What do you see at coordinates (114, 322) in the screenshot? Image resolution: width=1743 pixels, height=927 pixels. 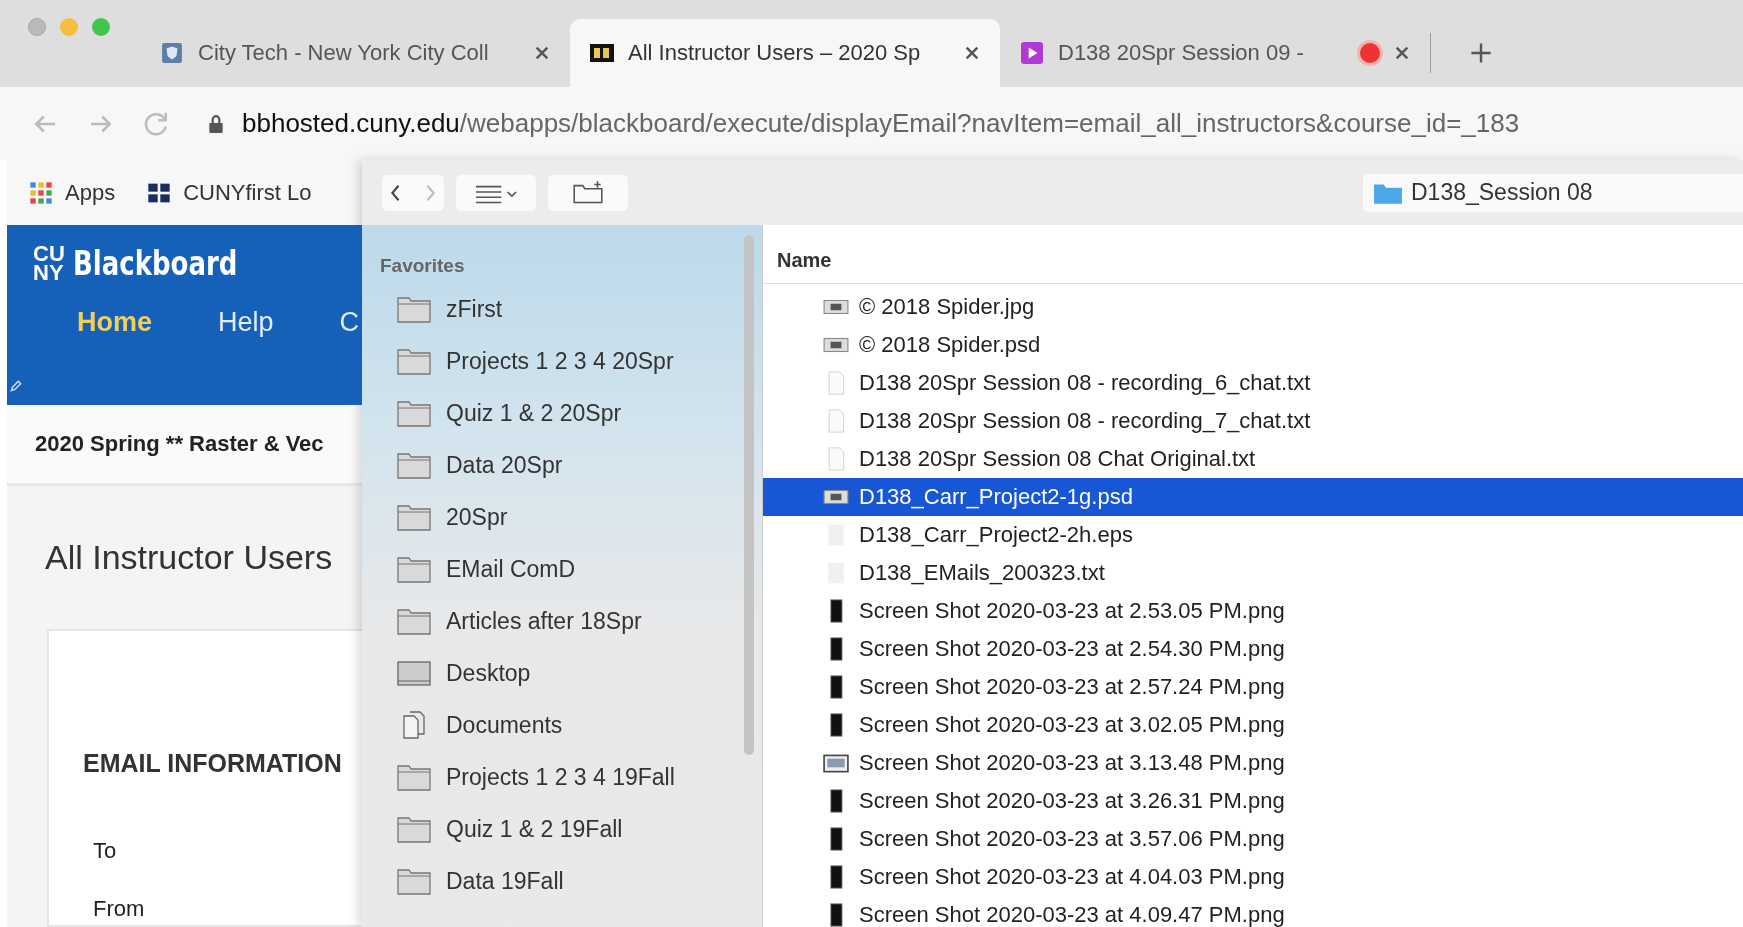 I see `nav-link: Home` at bounding box center [114, 322].